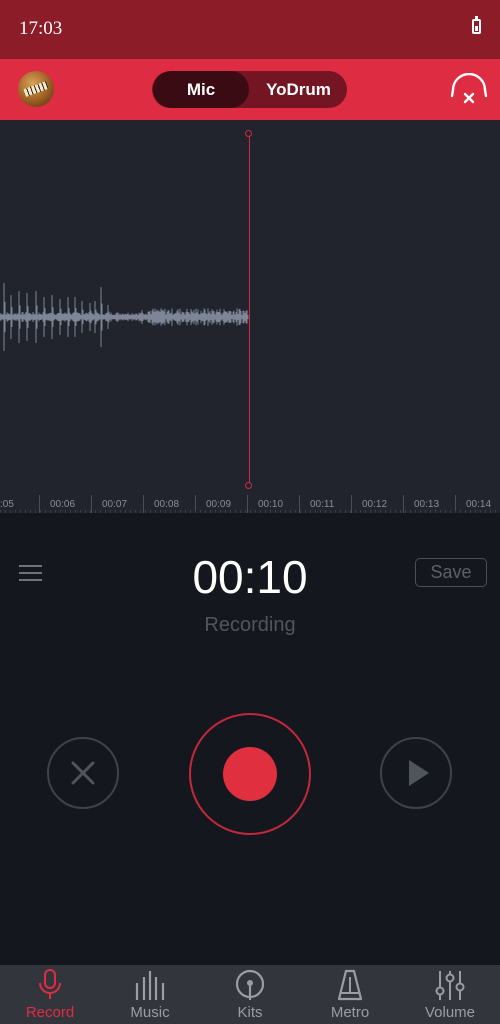  Describe the element at coordinates (150, 985) in the screenshot. I see `equalizer-bars-icon` at that location.